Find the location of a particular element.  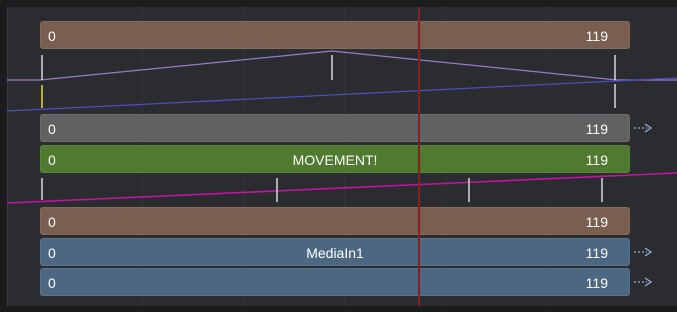

playhead is located at coordinates (419, 156).